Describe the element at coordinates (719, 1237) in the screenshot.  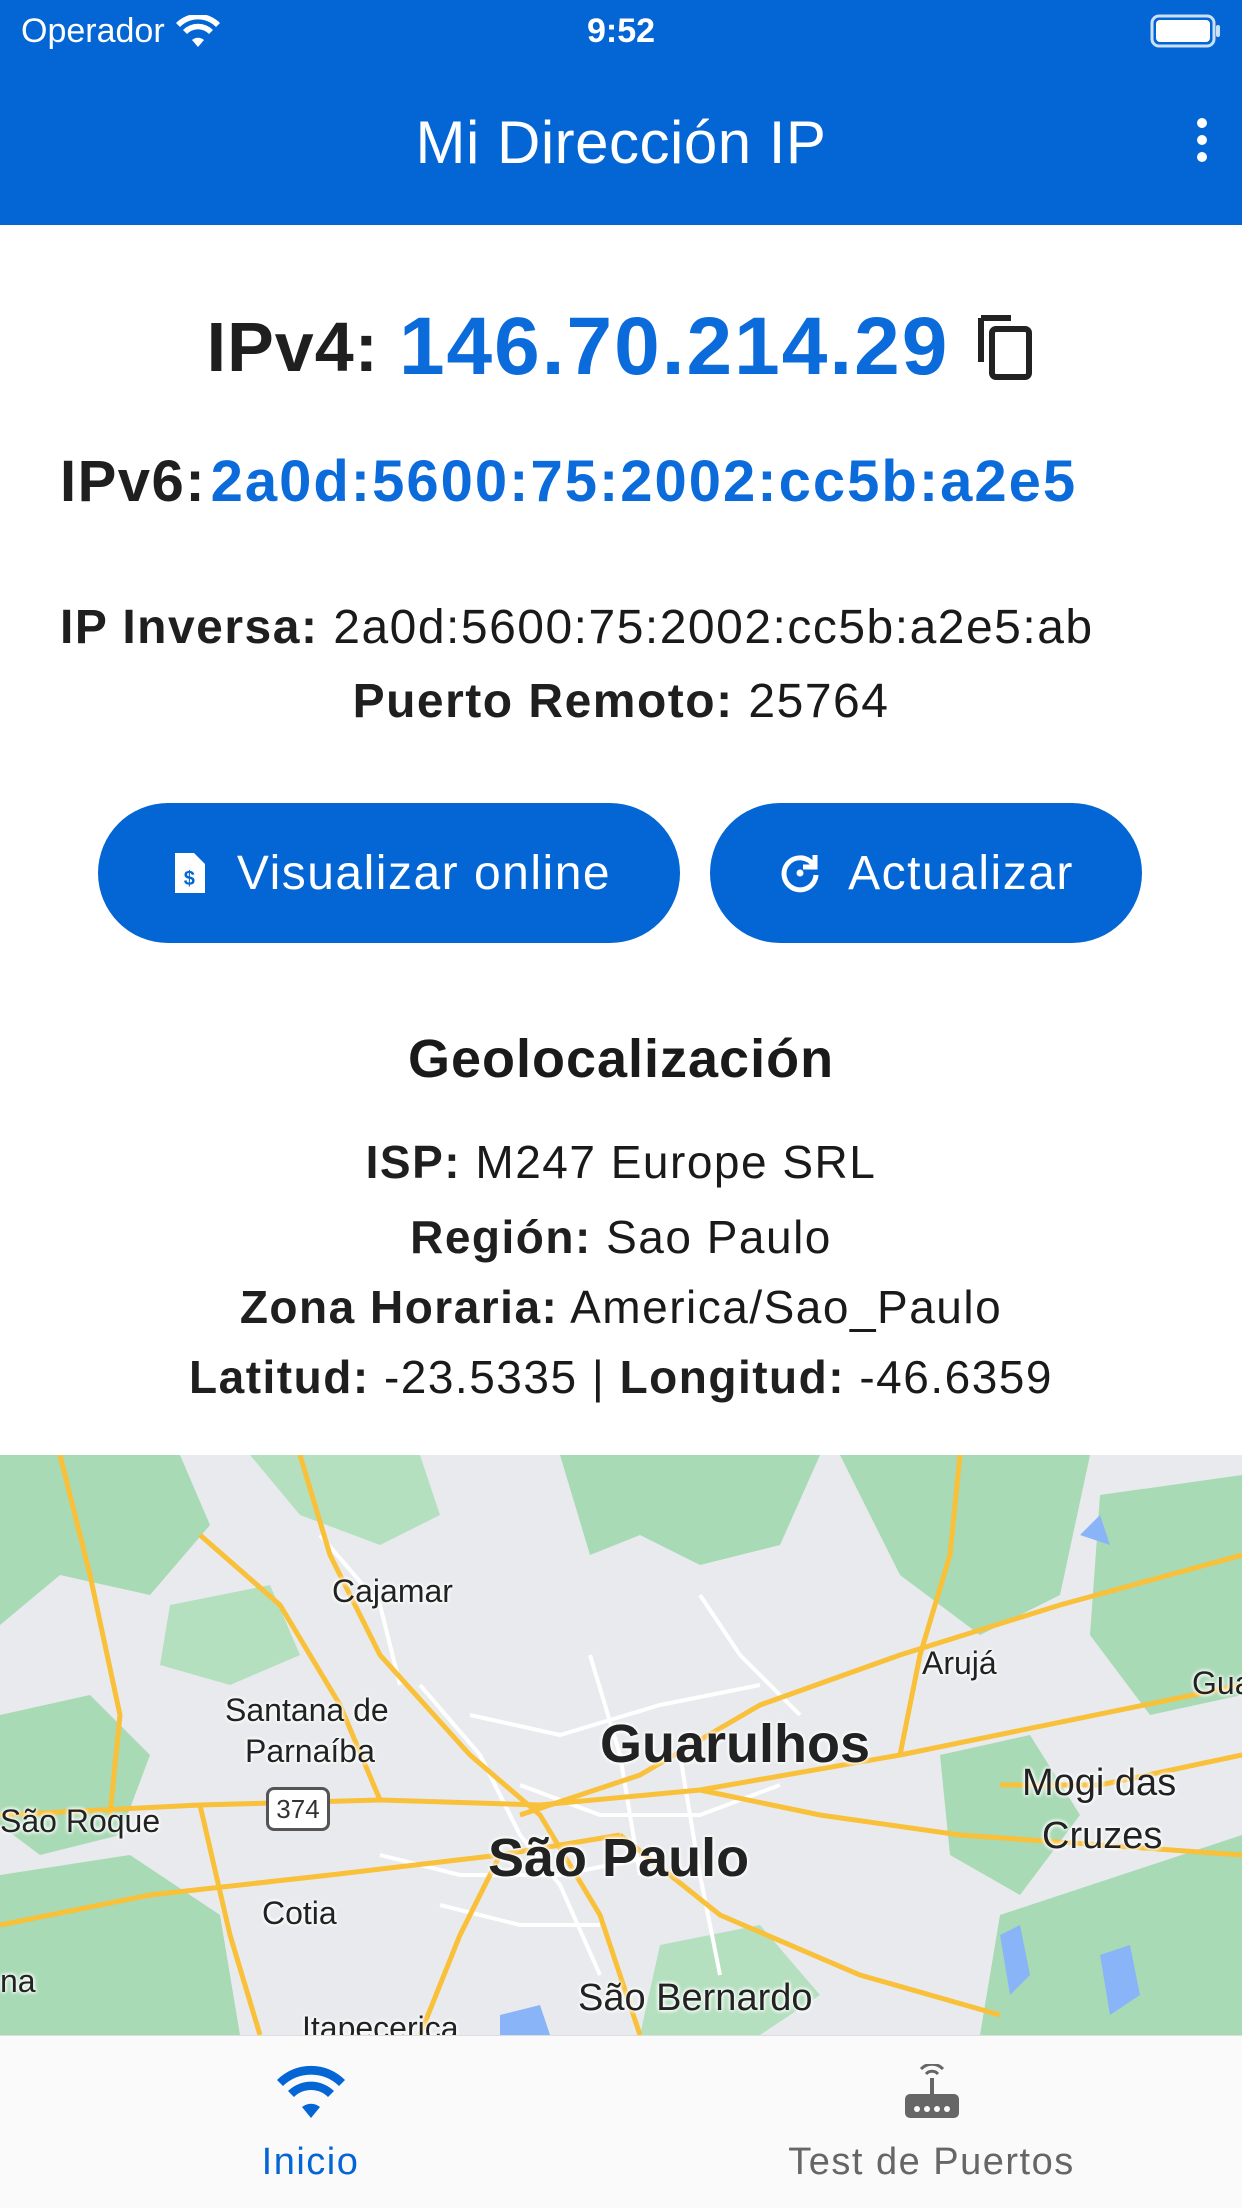
I see `region-value: Sao Paulo` at that location.